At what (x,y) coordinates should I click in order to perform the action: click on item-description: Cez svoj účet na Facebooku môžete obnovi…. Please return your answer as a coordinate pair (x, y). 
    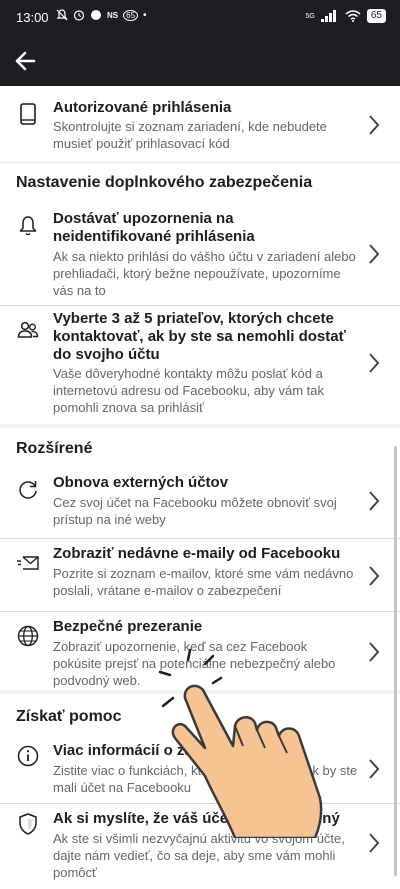
    Looking at the image, I should click on (195, 511).